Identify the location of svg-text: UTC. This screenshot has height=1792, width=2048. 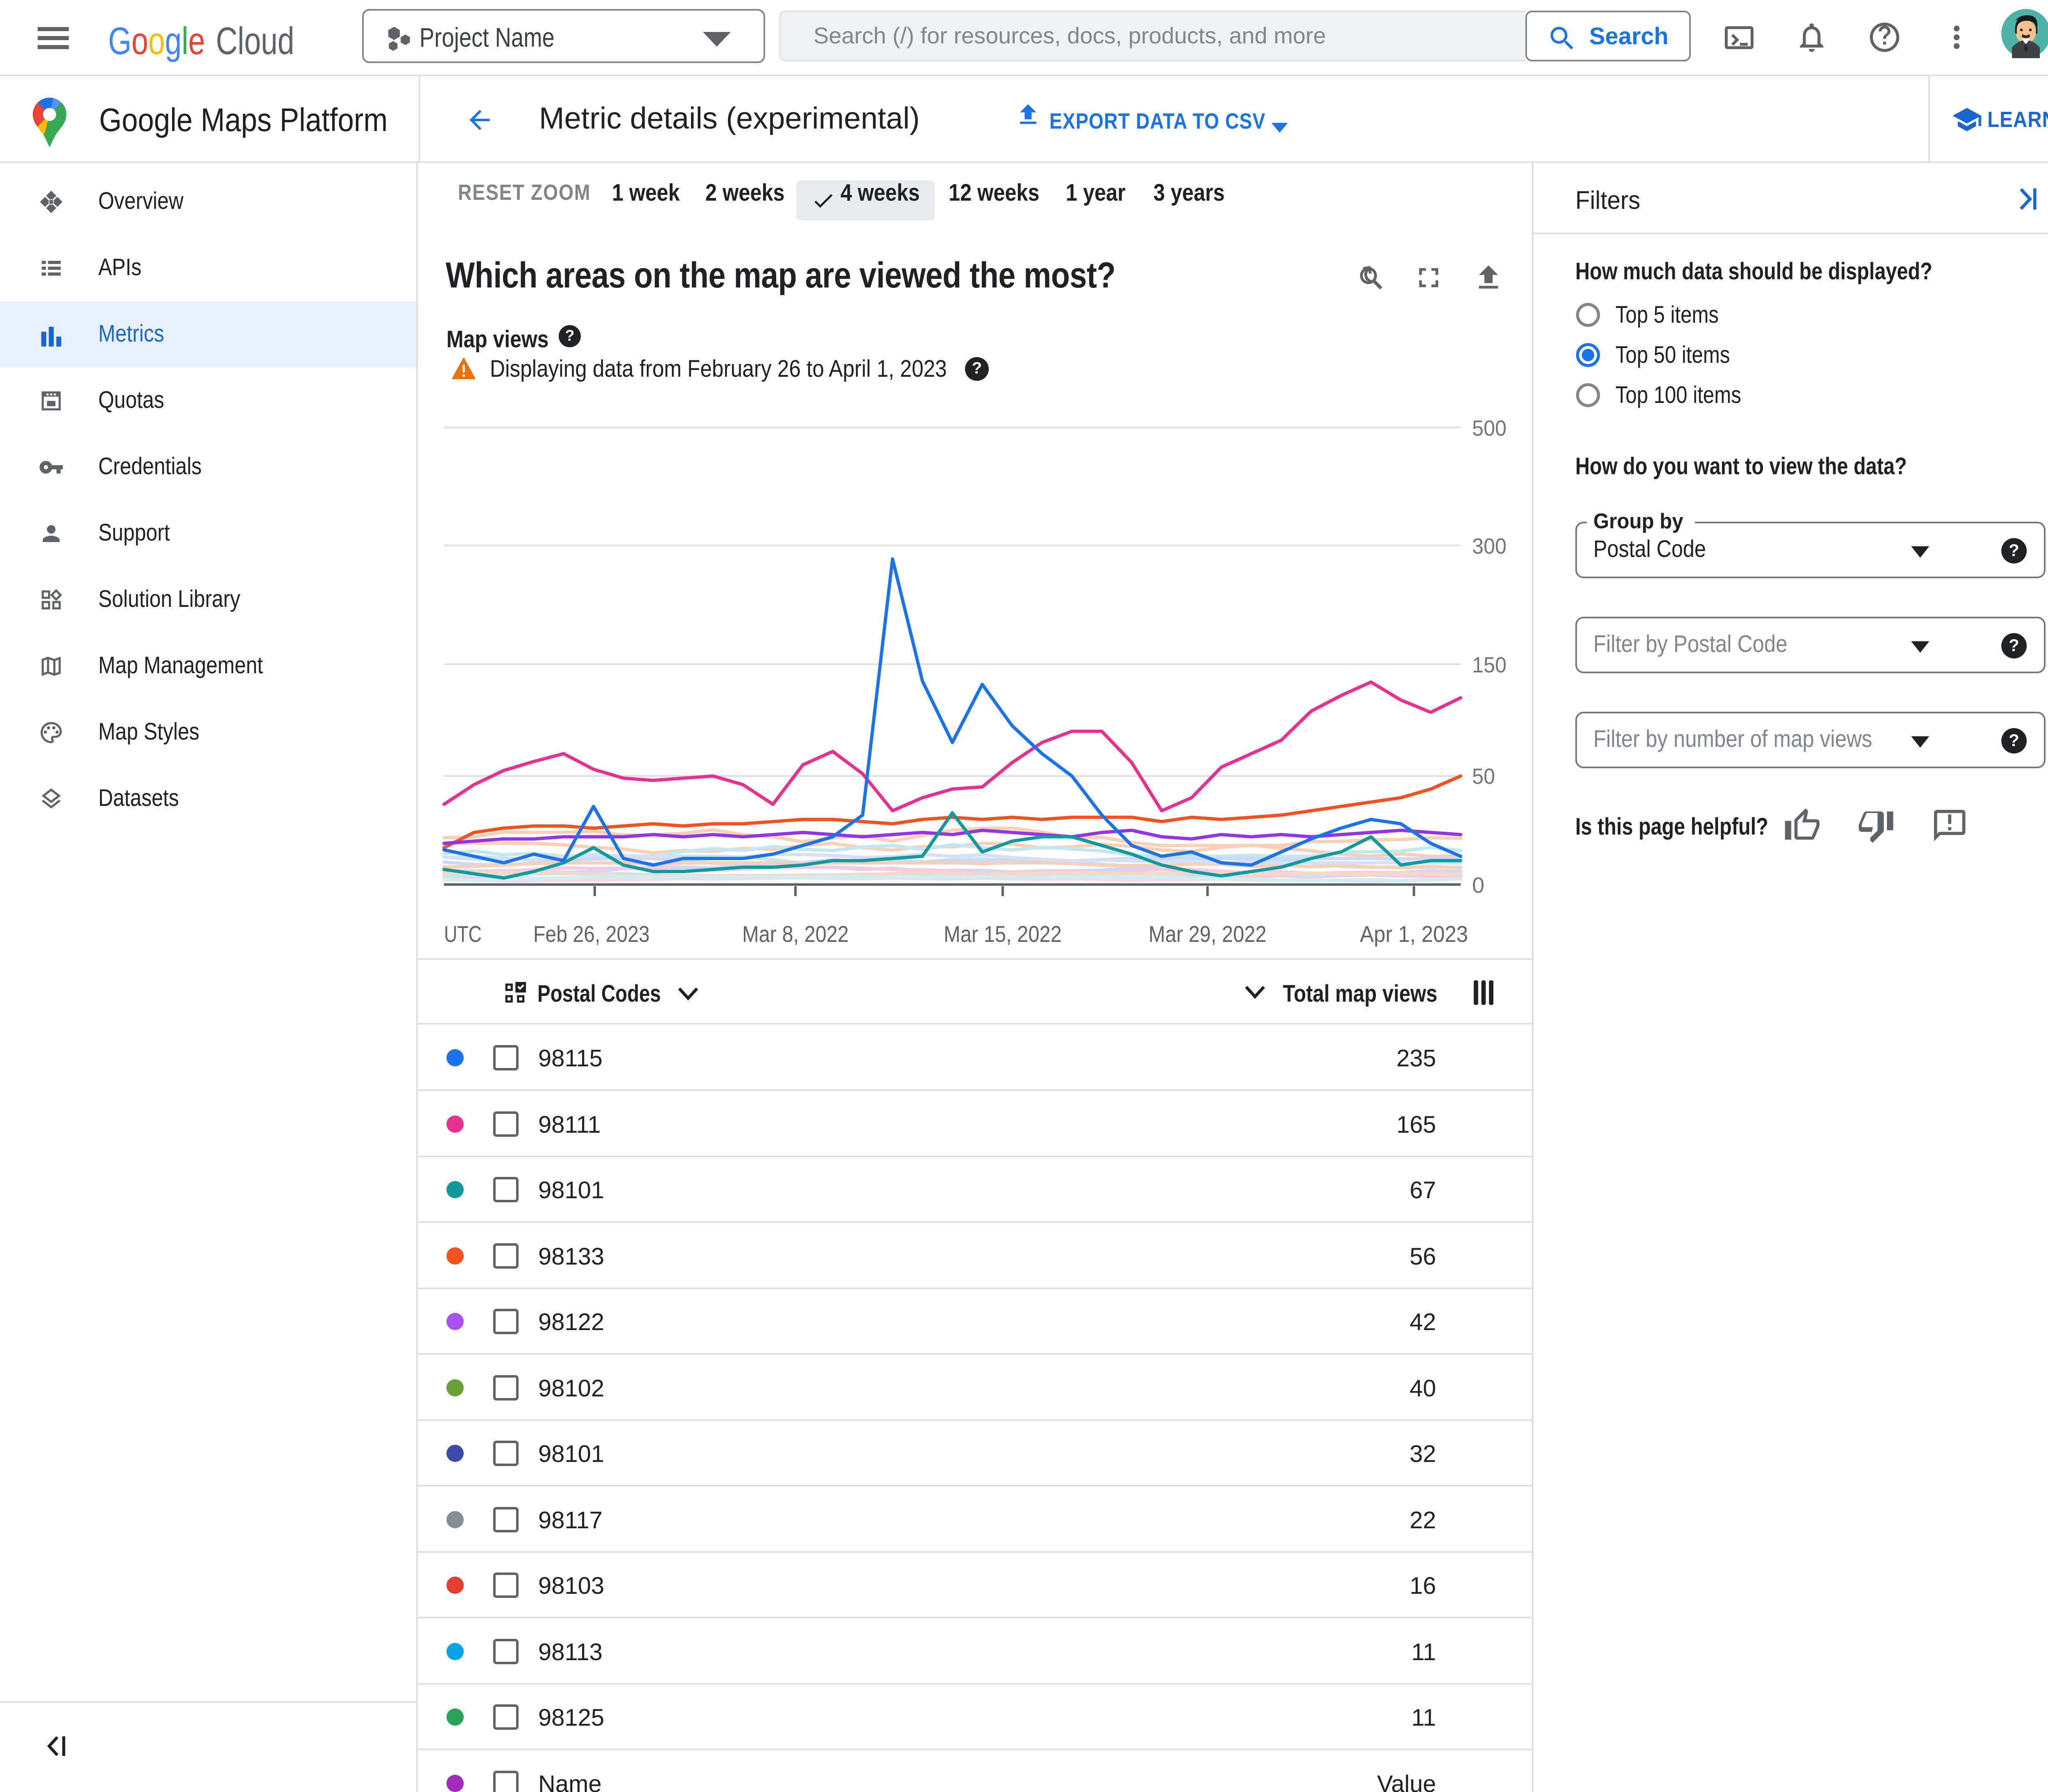
(463, 934).